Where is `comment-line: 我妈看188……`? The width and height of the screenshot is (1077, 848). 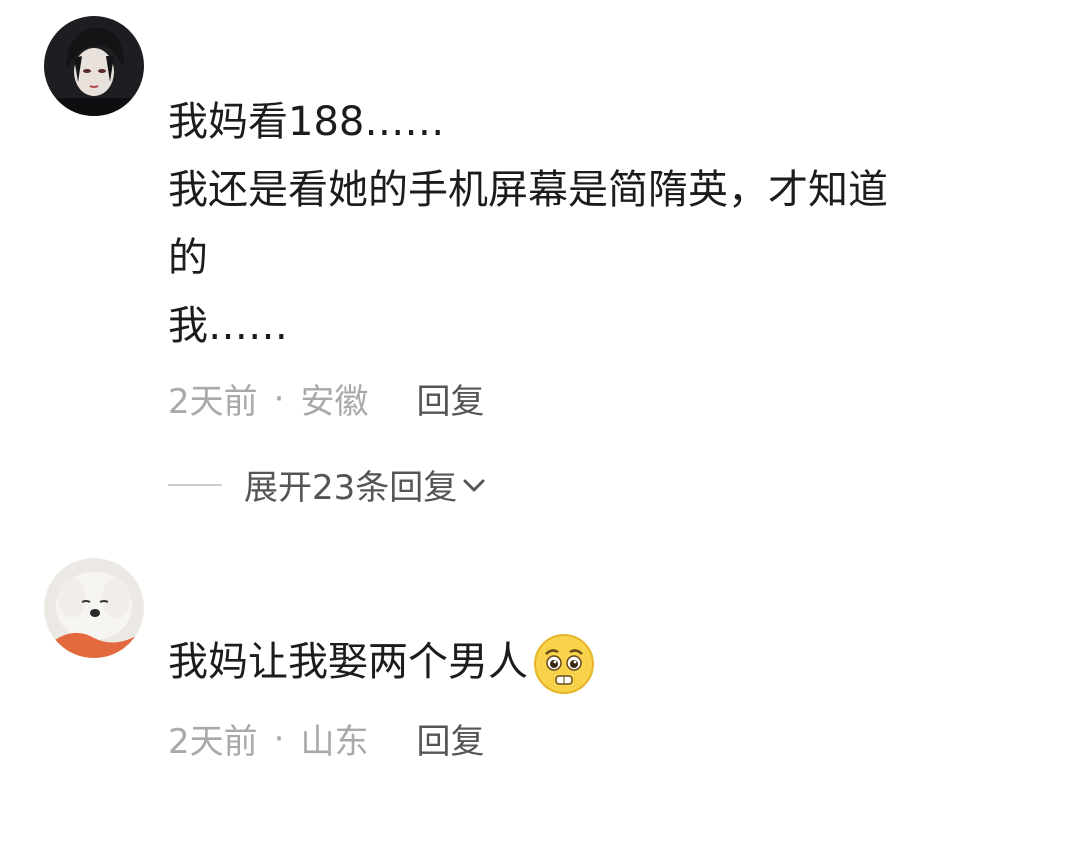
comment-line: 我妈看188…… is located at coordinates (306, 122).